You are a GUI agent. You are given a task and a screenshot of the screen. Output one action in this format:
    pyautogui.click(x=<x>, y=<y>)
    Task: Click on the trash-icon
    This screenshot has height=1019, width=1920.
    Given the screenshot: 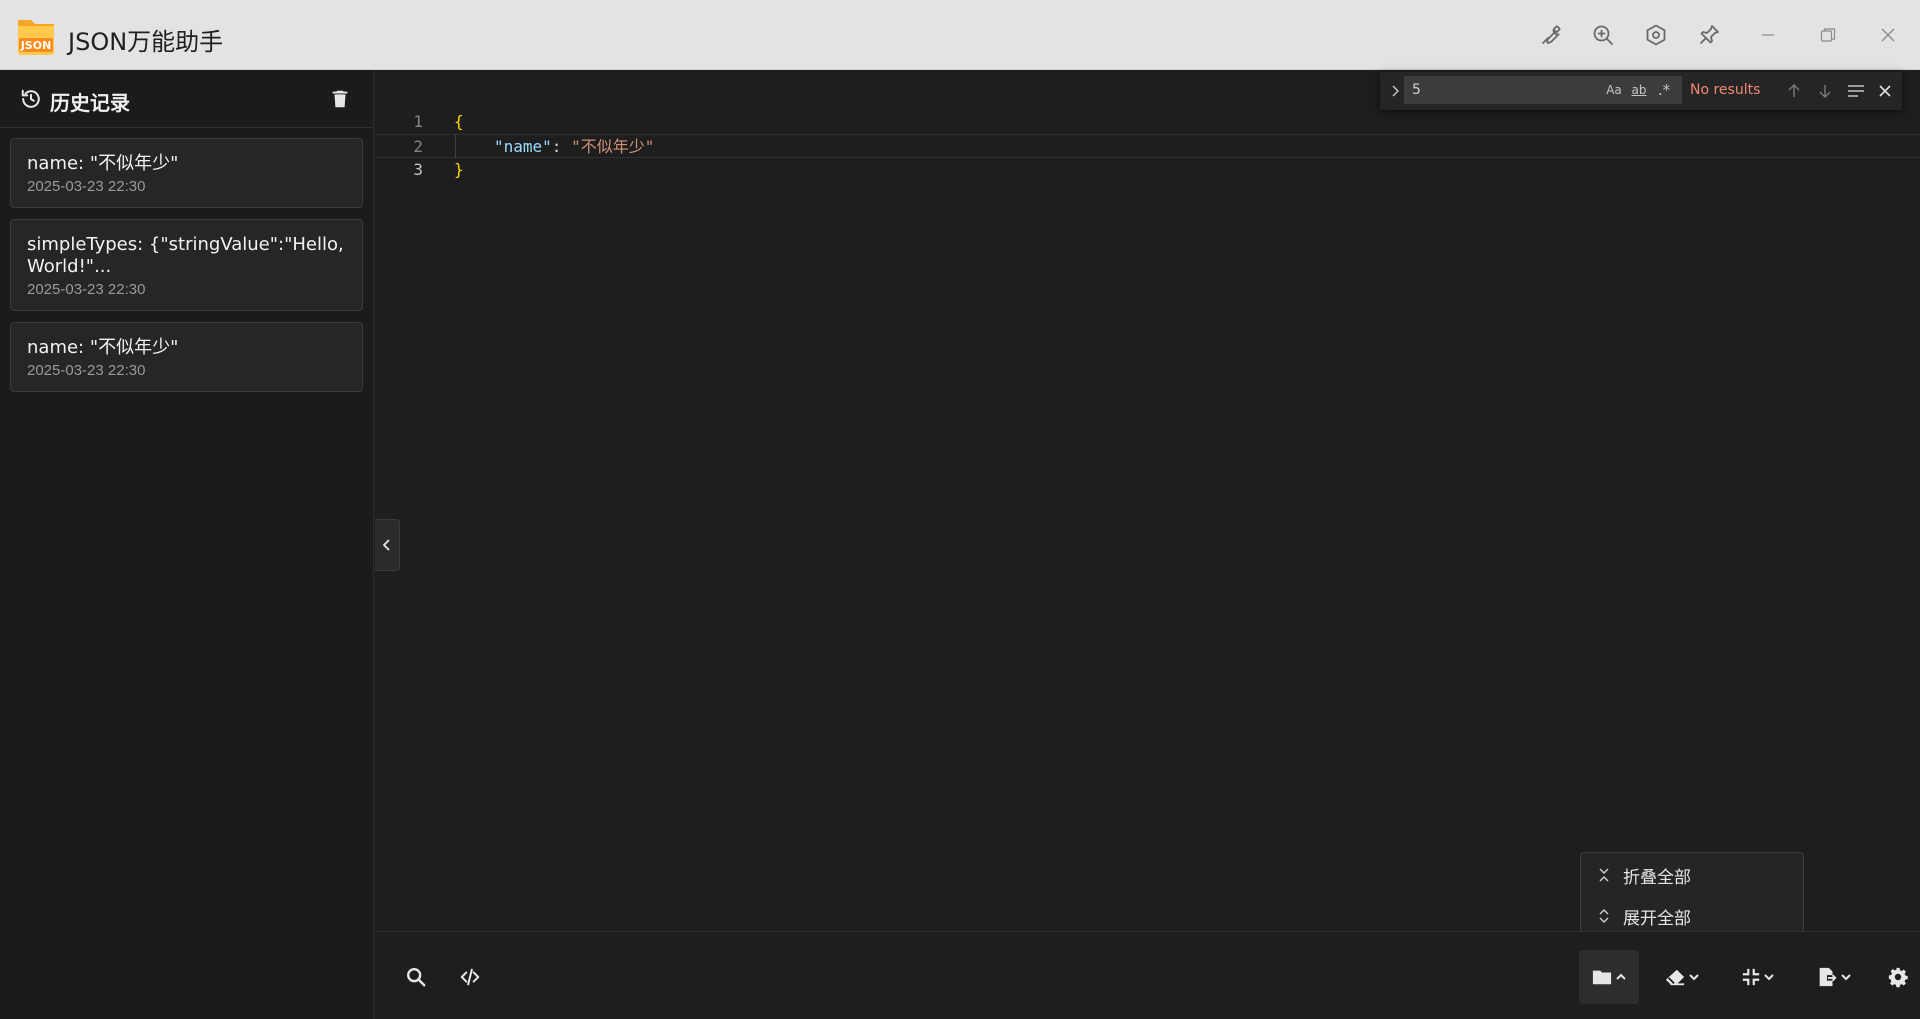 What is the action you would take?
    pyautogui.click(x=340, y=99)
    